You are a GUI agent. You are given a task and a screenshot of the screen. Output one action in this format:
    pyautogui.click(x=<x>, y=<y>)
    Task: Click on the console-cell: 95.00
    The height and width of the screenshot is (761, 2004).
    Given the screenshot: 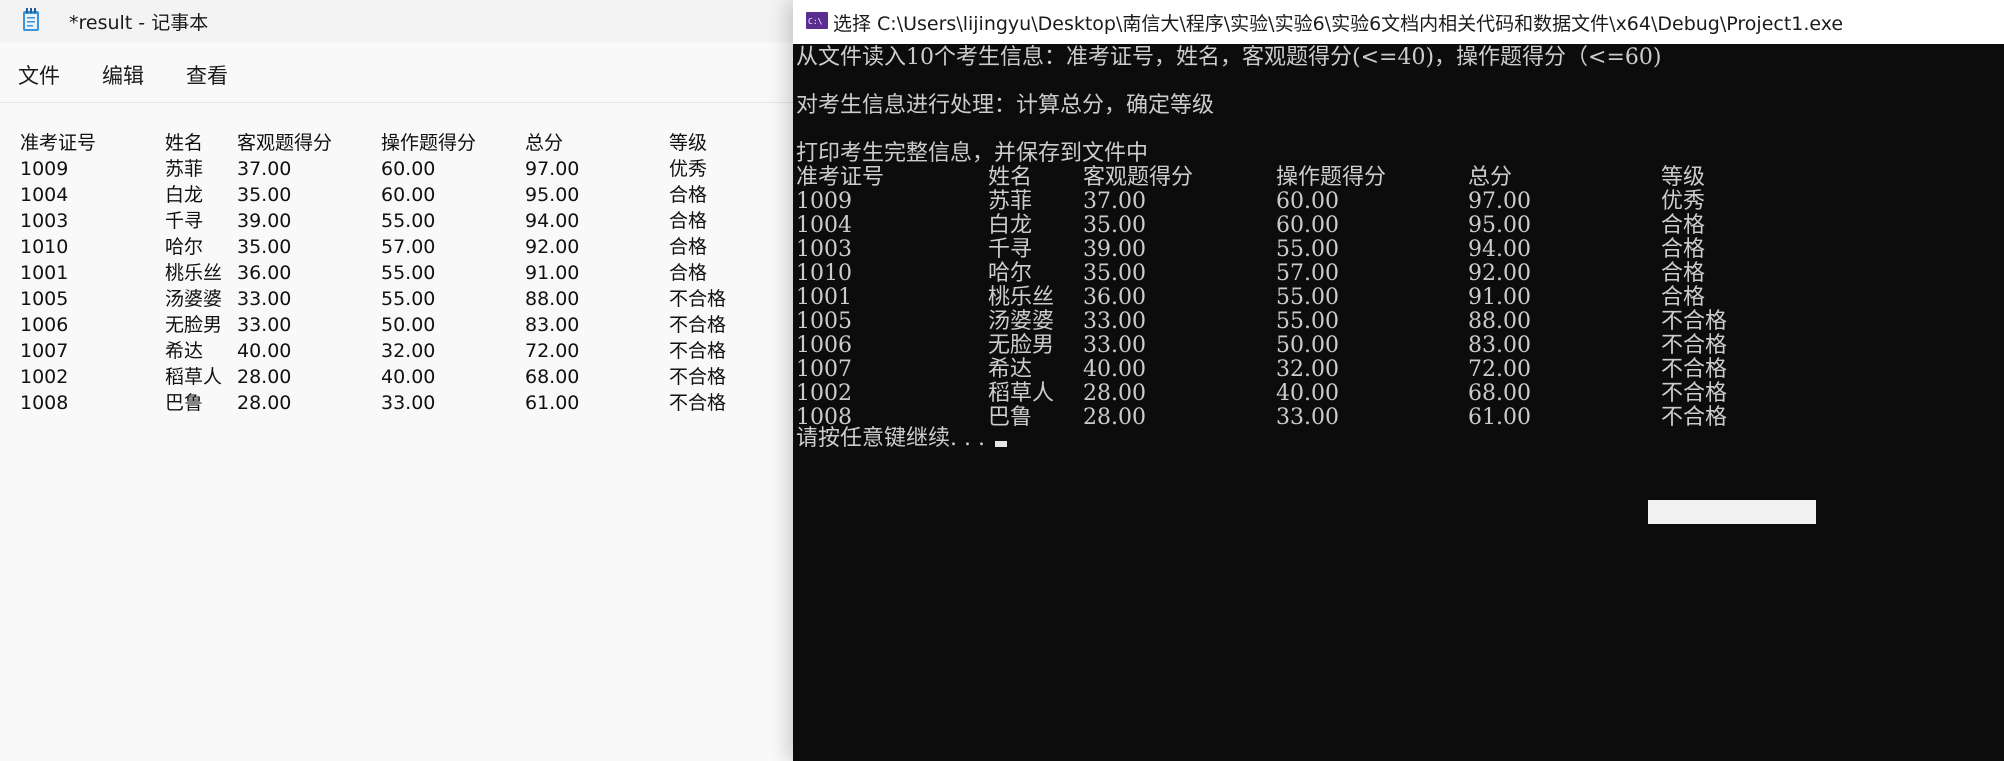 What is the action you would take?
    pyautogui.click(x=1499, y=225)
    